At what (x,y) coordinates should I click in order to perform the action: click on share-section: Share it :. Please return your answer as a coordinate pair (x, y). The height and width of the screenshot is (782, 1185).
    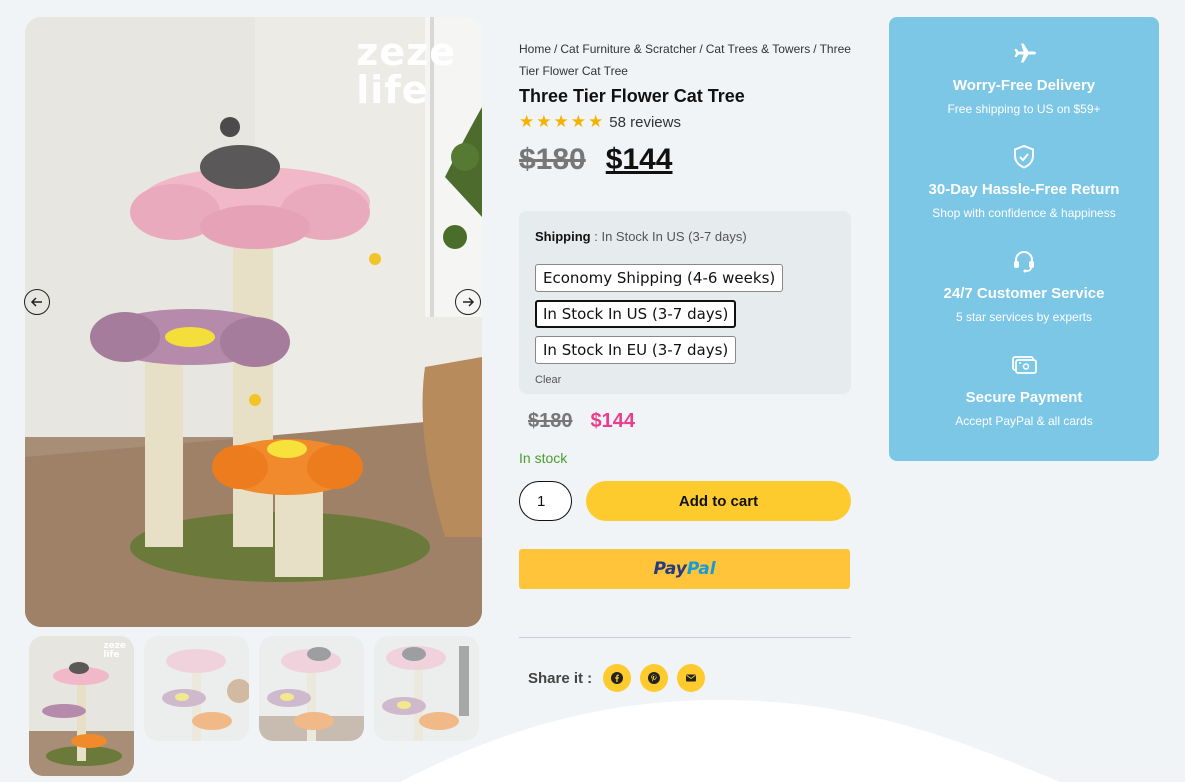
    Looking at the image, I should click on (617, 678).